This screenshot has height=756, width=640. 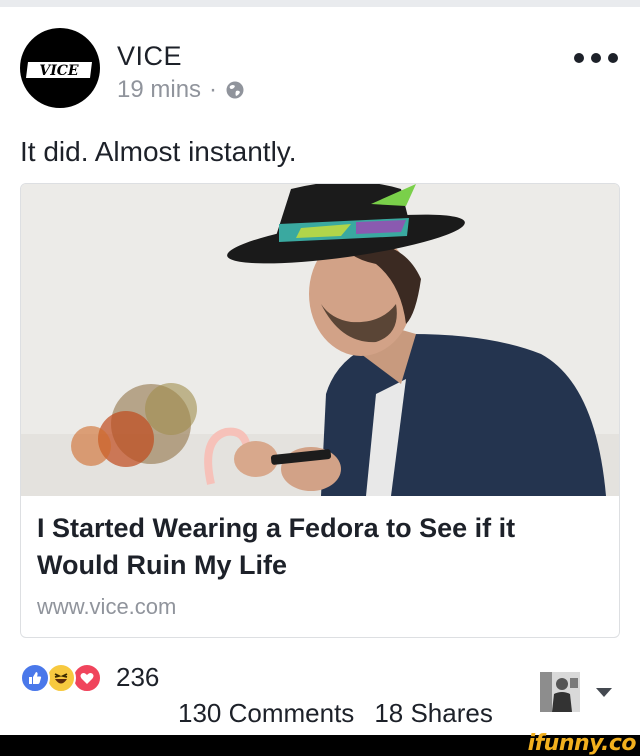 I want to click on shares-count-link: 18 Shares, so click(x=433, y=713).